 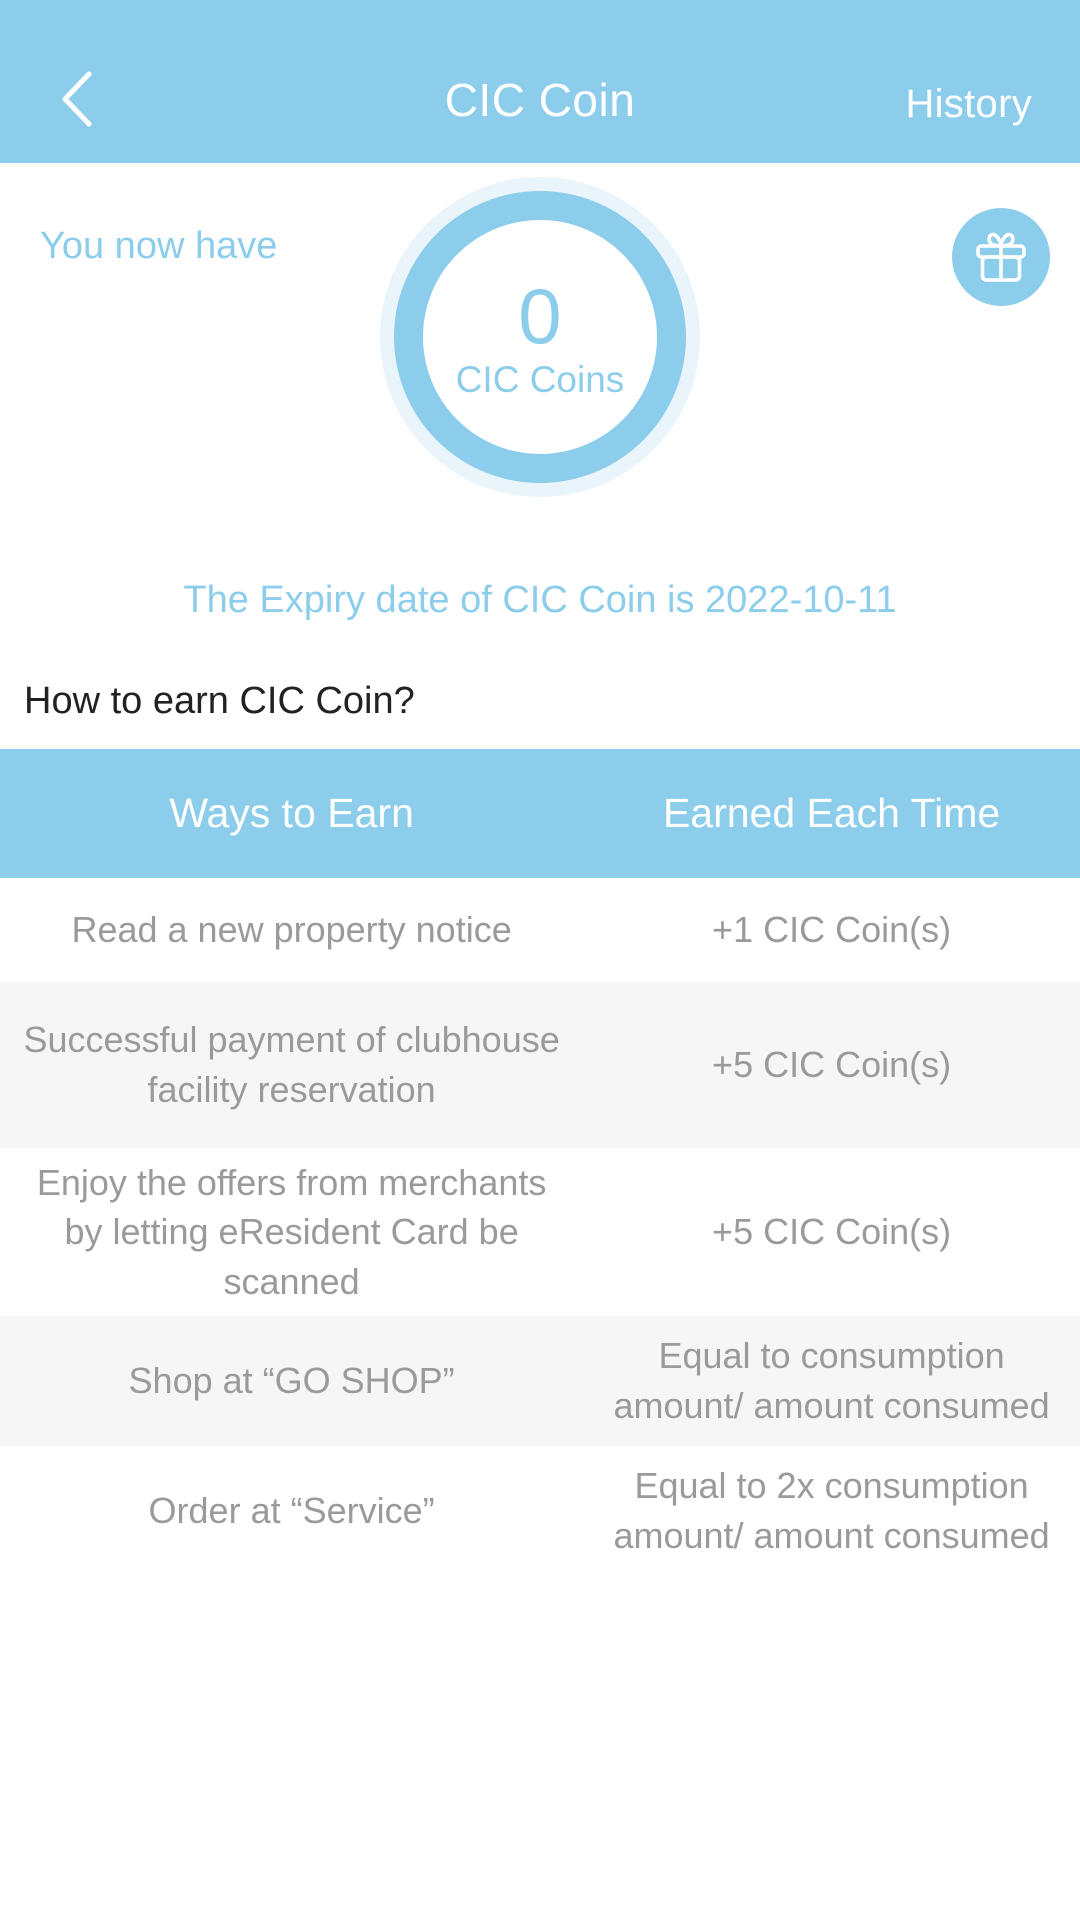 I want to click on column-header-earned: Earned Each Time, so click(x=831, y=813).